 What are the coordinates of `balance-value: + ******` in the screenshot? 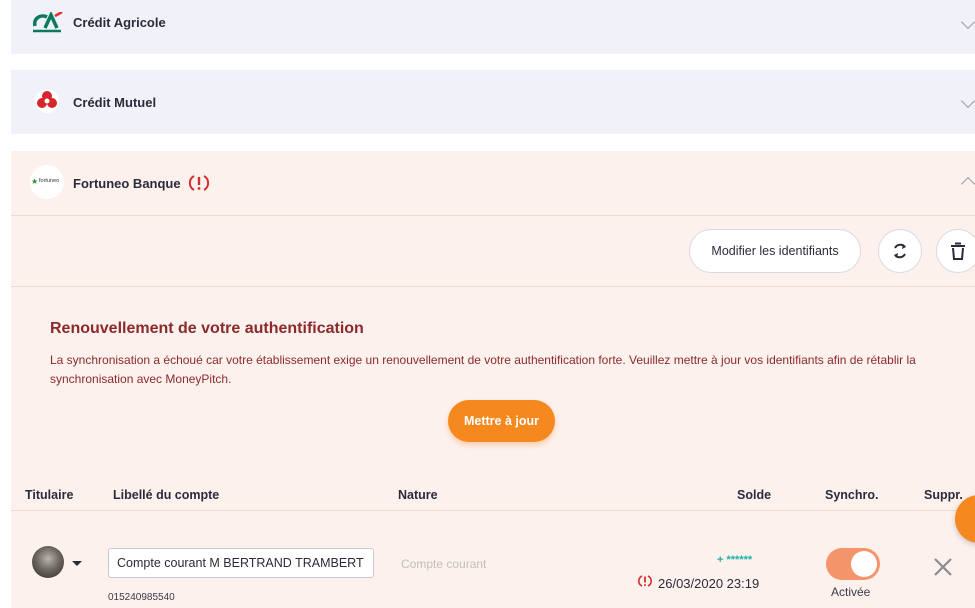 It's located at (735, 560).